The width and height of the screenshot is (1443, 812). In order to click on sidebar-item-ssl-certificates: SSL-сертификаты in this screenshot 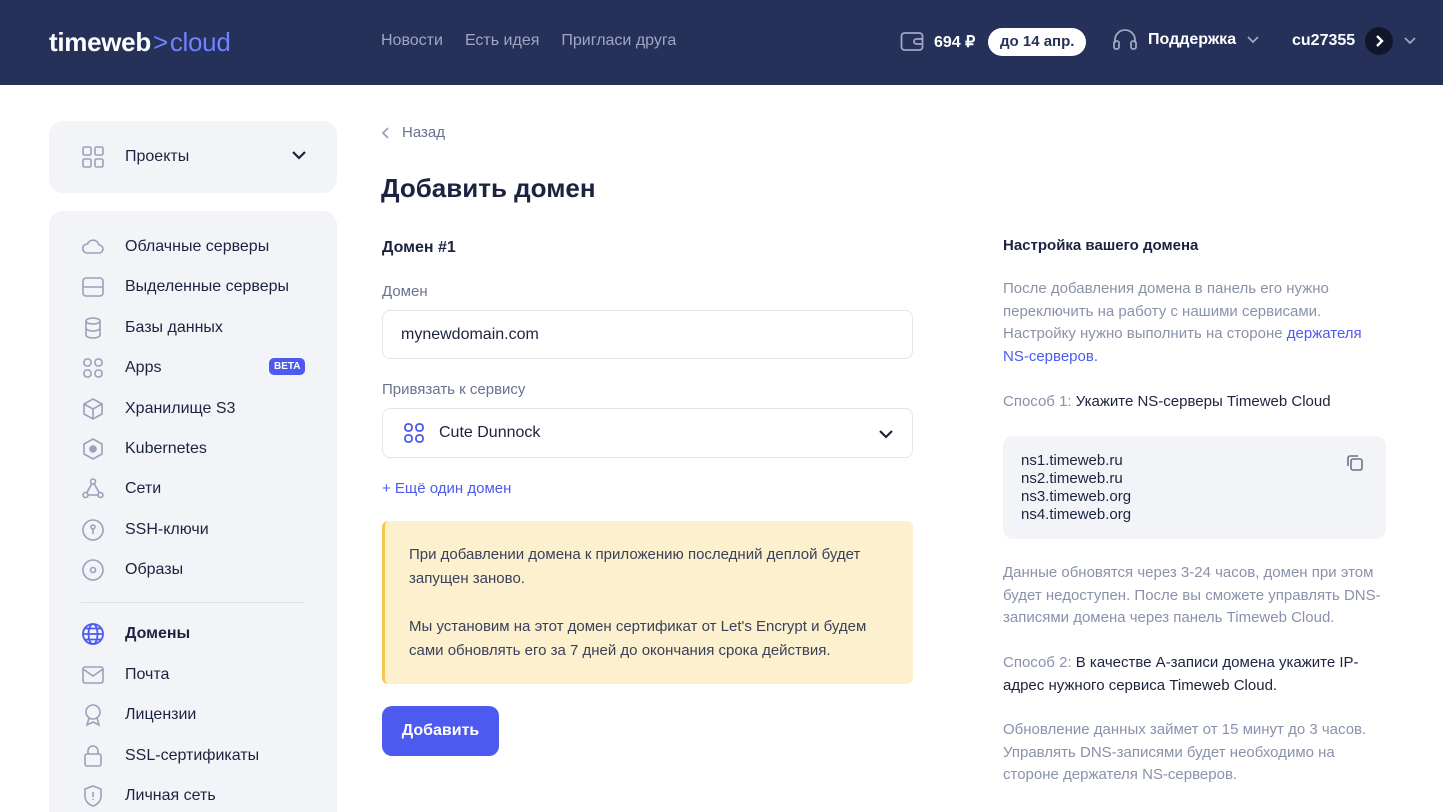, I will do `click(170, 756)`.